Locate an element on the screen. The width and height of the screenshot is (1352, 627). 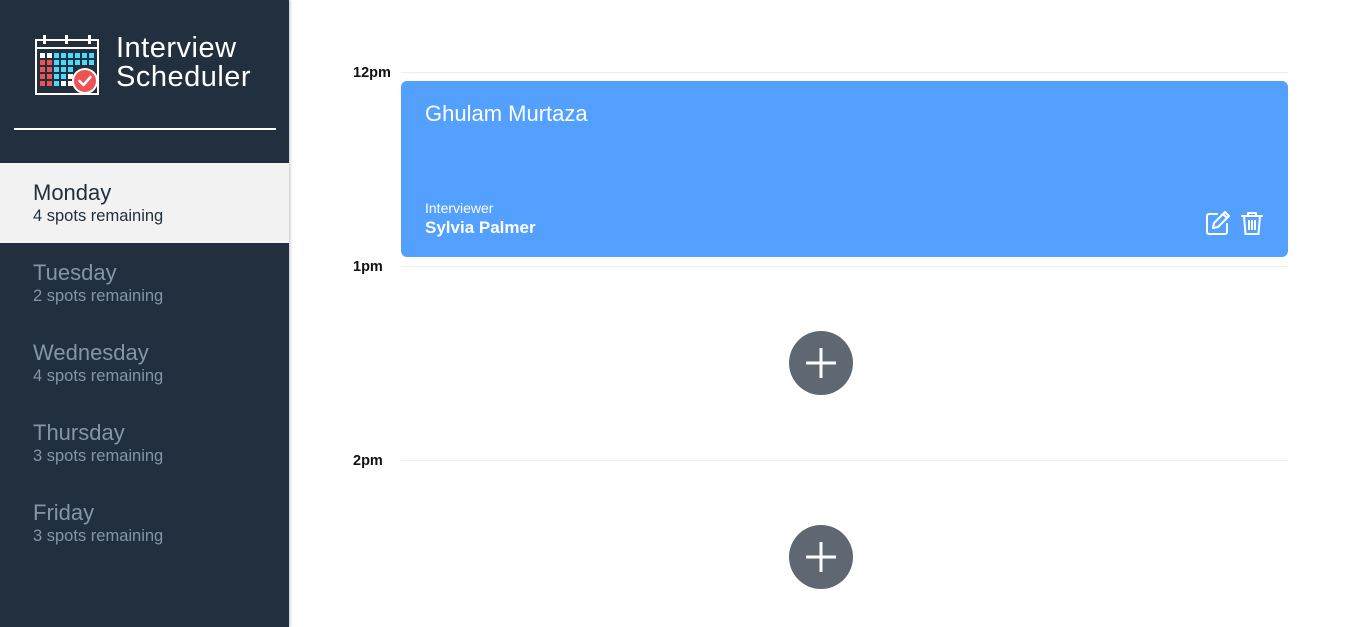
trash-icon is located at coordinates (1252, 223).